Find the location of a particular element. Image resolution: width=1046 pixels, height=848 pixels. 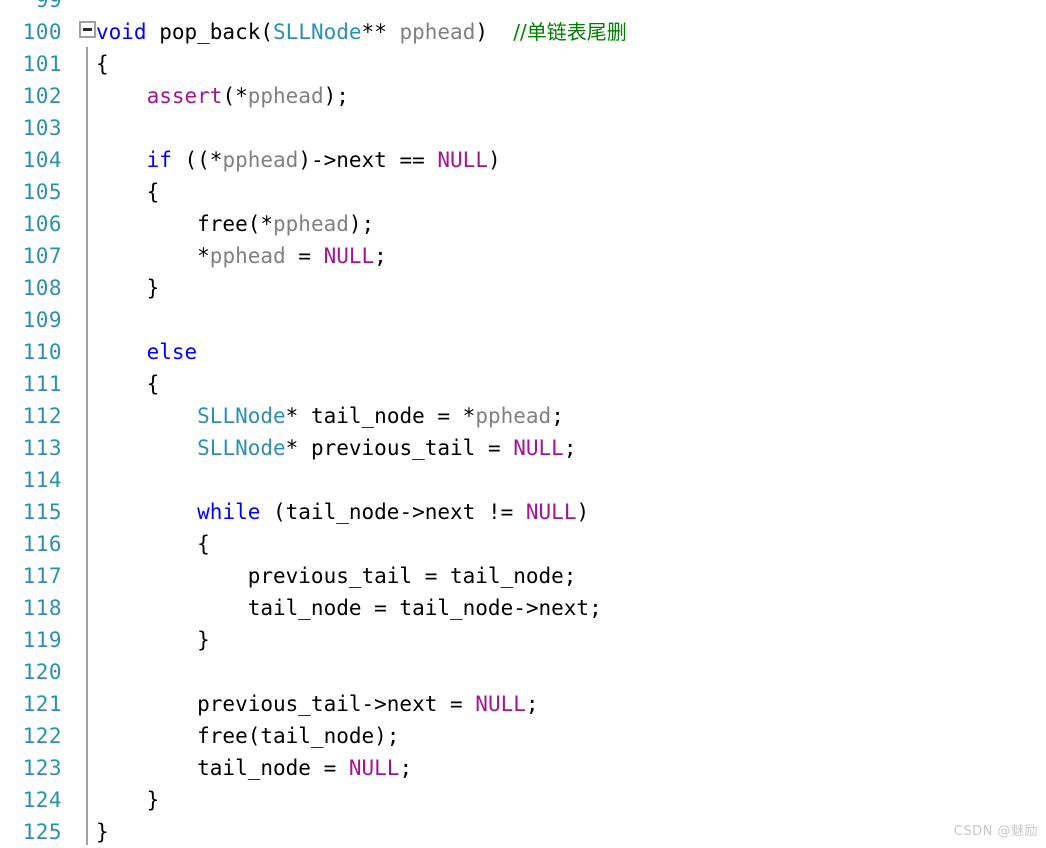

line-content: free(*pphead); is located at coordinates (235, 224).